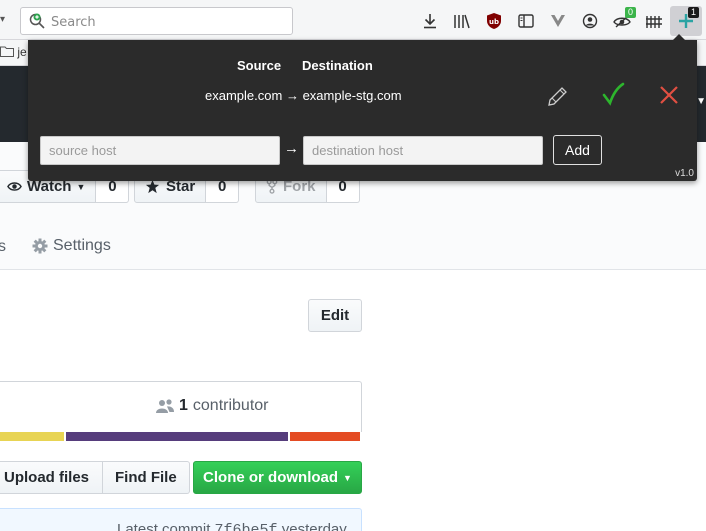 Image resolution: width=706 pixels, height=531 pixels. What do you see at coordinates (335, 315) in the screenshot?
I see `edit-button: Edit` at bounding box center [335, 315].